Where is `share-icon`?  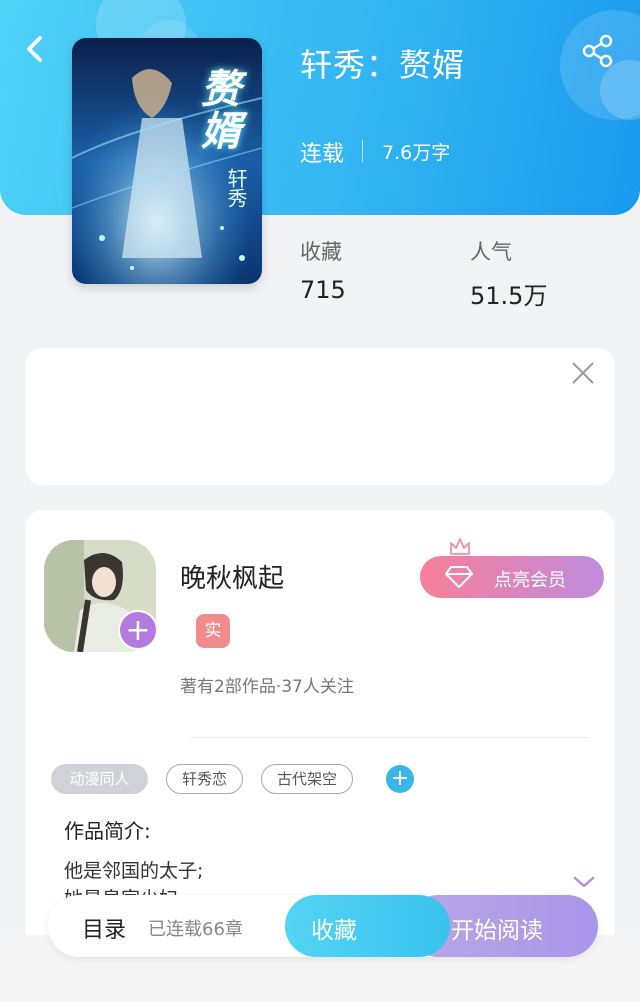
share-icon is located at coordinates (597, 51).